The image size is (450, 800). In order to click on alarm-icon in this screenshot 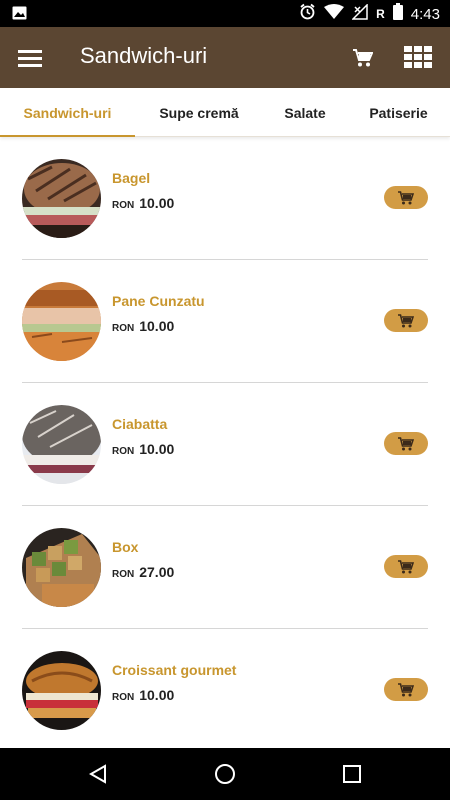, I will do `click(307, 14)`.